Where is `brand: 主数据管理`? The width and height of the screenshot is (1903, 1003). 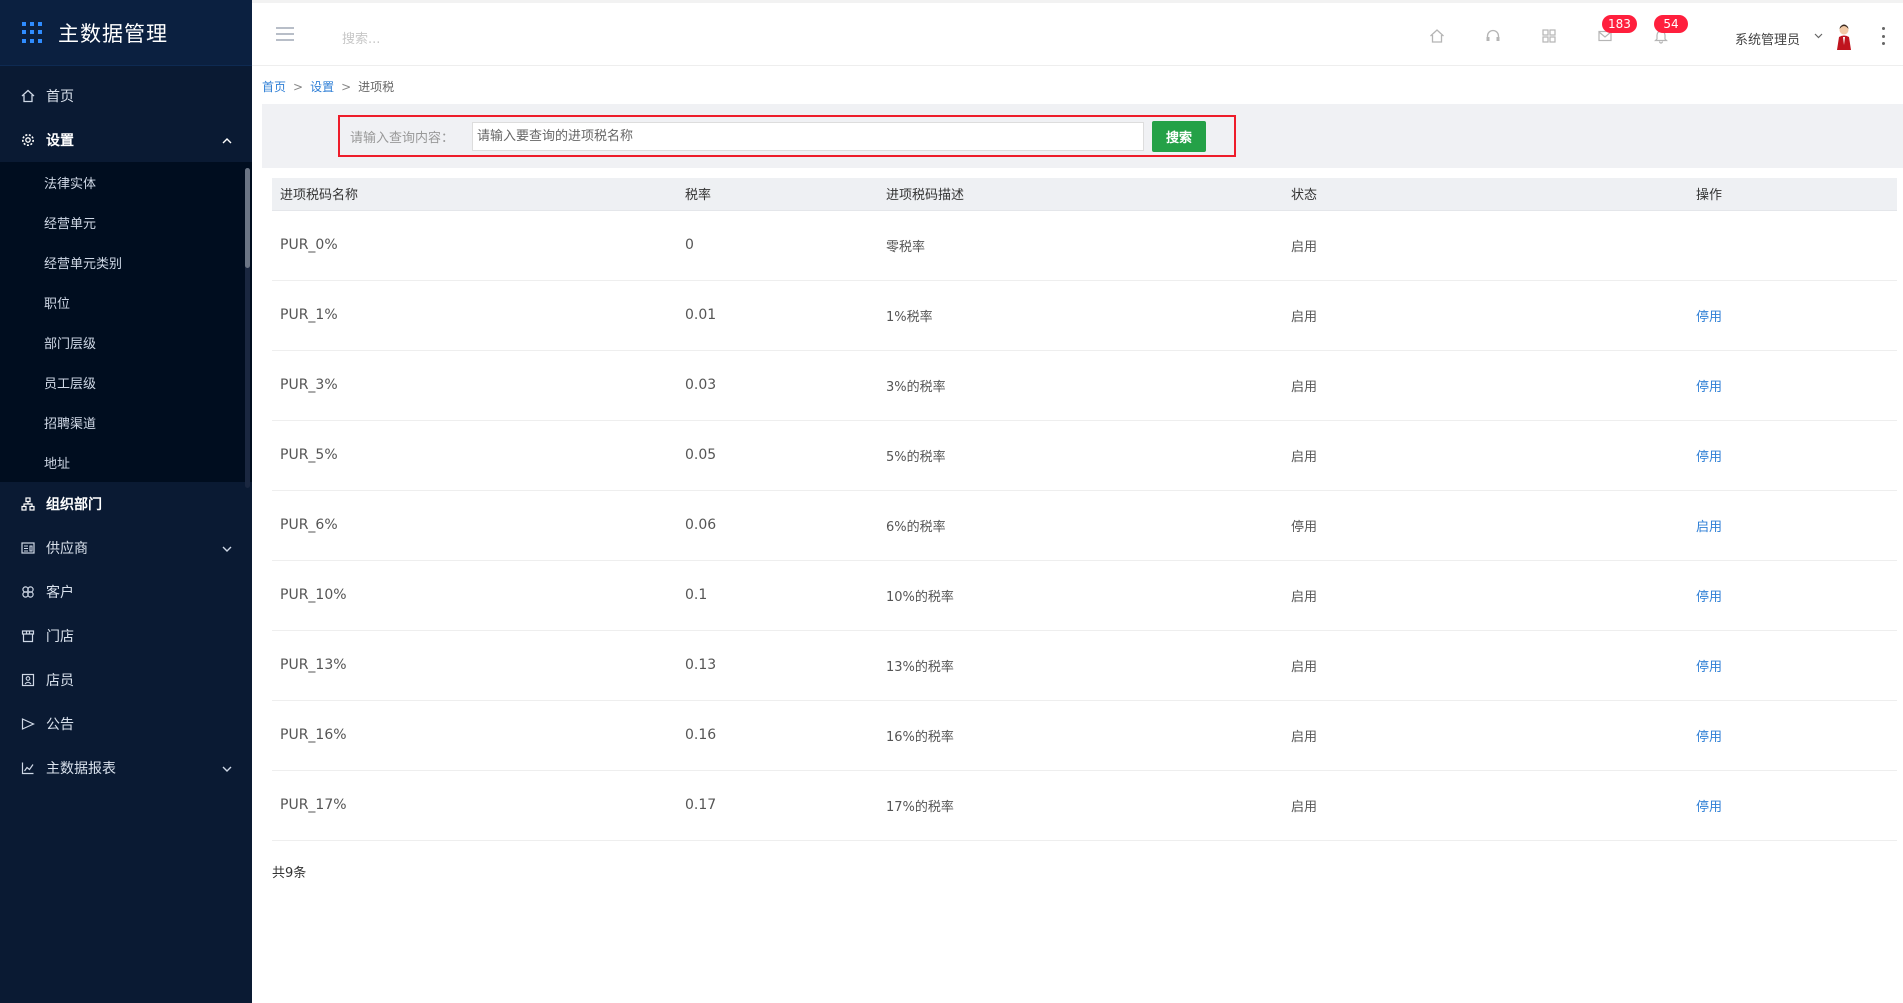 brand: 主数据管理 is located at coordinates (126, 33).